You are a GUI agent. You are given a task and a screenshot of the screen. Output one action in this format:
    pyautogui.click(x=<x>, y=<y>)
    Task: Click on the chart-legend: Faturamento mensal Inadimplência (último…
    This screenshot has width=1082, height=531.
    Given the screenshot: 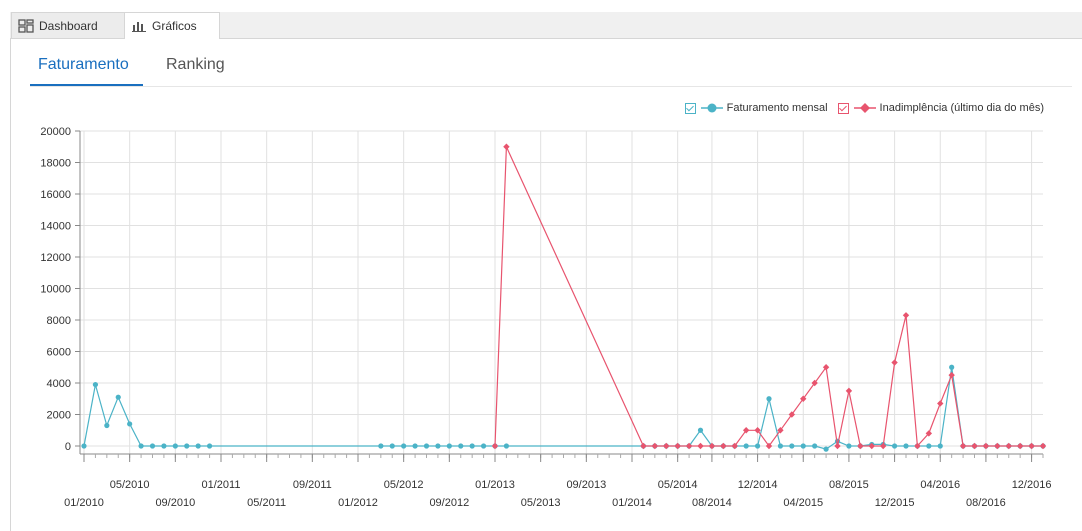 What is the action you would take?
    pyautogui.click(x=859, y=108)
    